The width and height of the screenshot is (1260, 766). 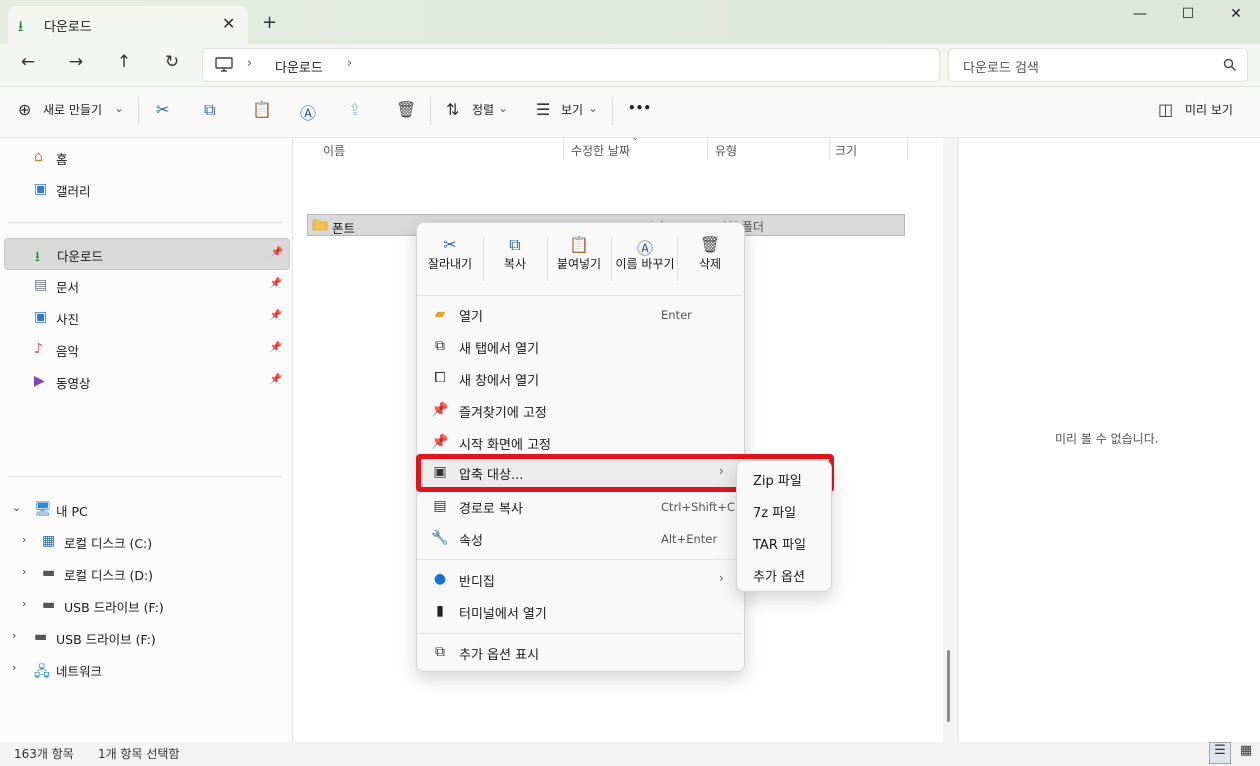 I want to click on copy-action: ⧉ 복사, so click(x=515, y=261).